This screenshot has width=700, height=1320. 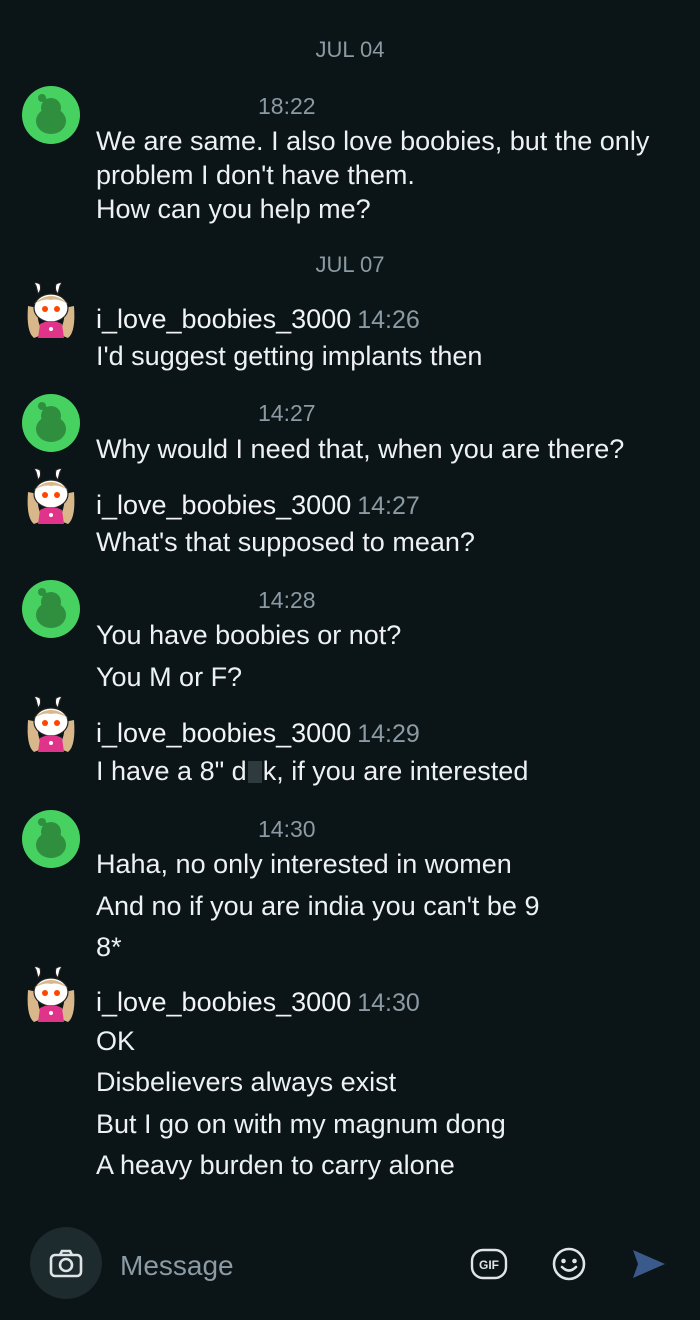 What do you see at coordinates (388, 734) in the screenshot?
I see `message-time: 14:29` at bounding box center [388, 734].